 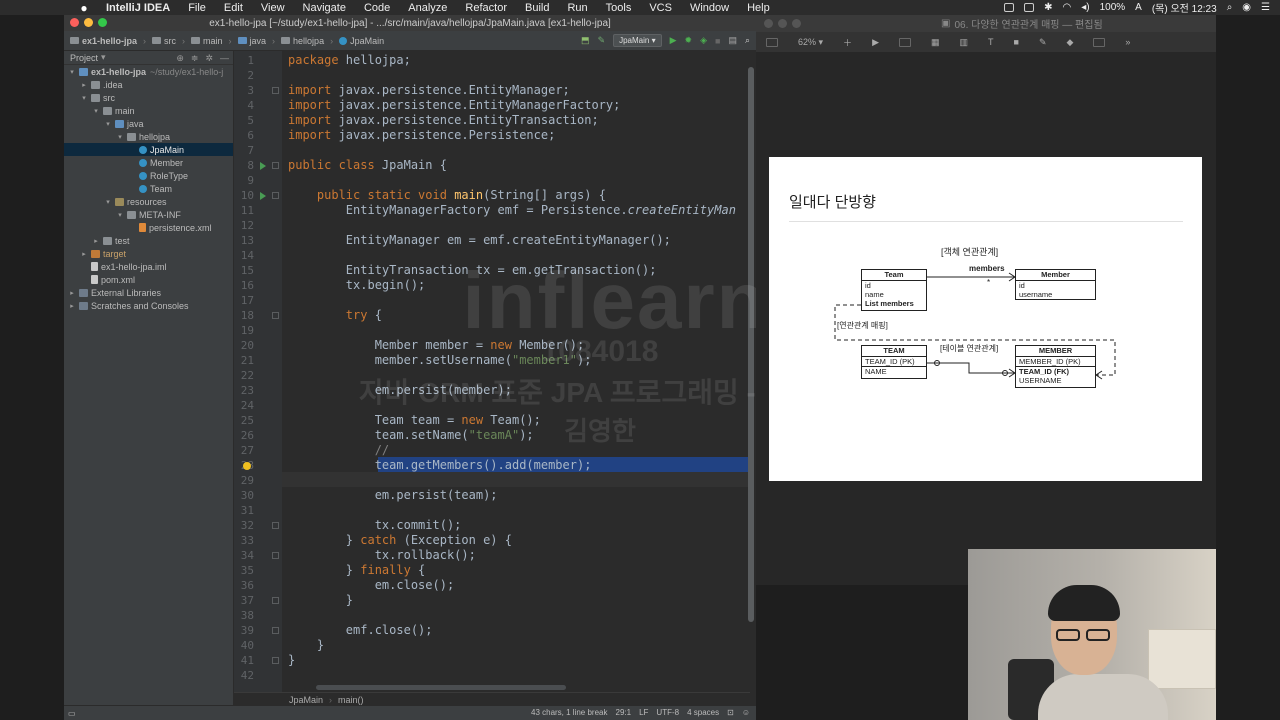 I want to click on minimize-window-button, so click(x=88, y=22).